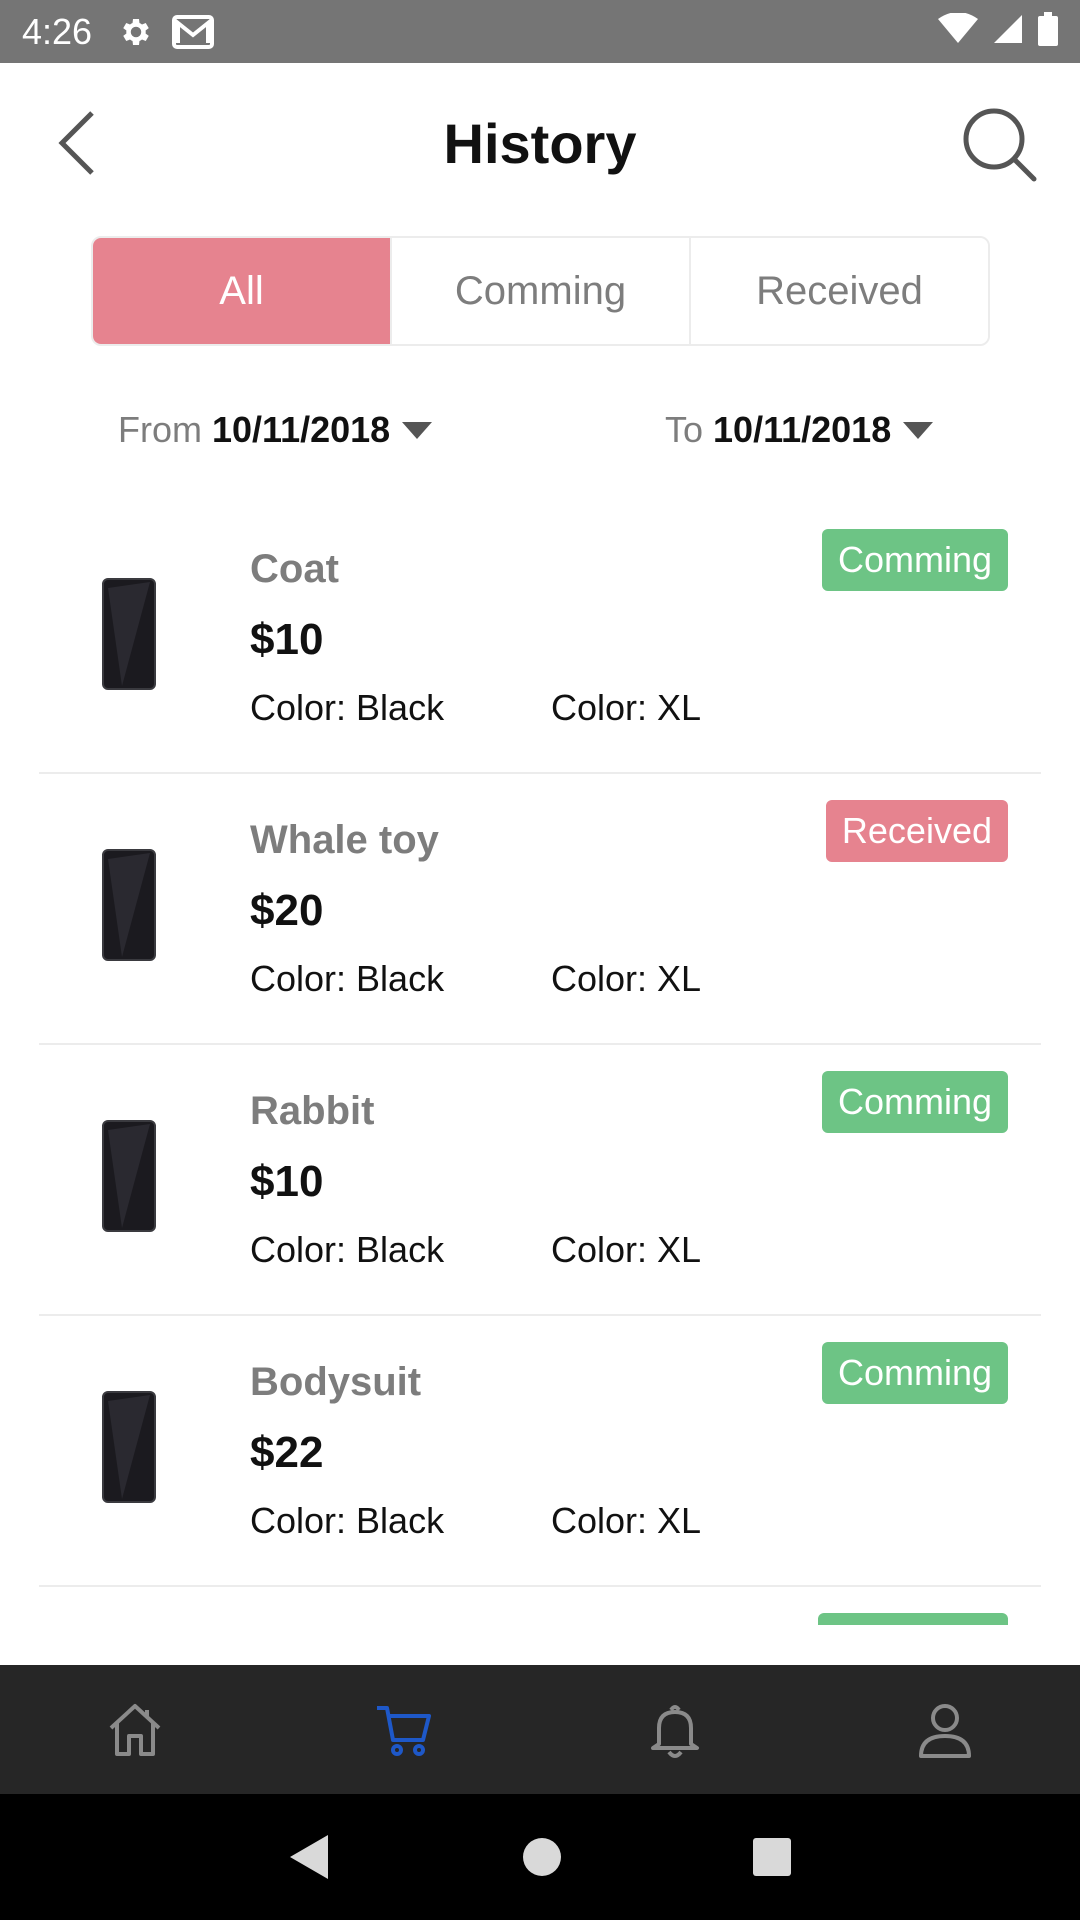 The width and height of the screenshot is (1080, 1920). I want to click on mail-icon, so click(193, 31).